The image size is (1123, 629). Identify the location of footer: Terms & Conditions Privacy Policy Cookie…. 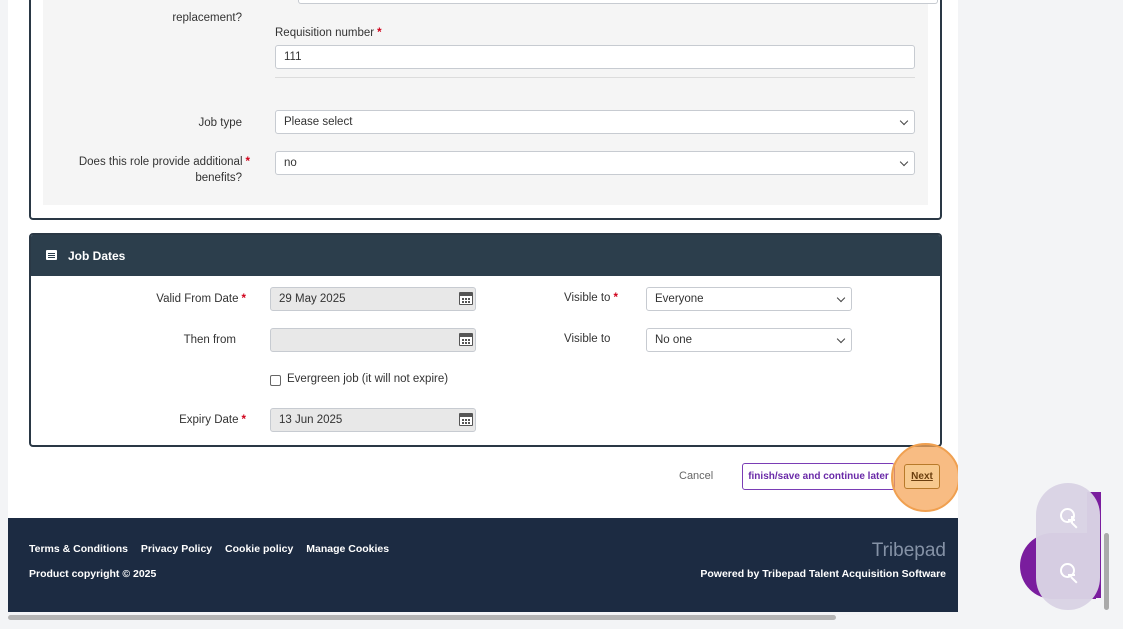
(483, 565).